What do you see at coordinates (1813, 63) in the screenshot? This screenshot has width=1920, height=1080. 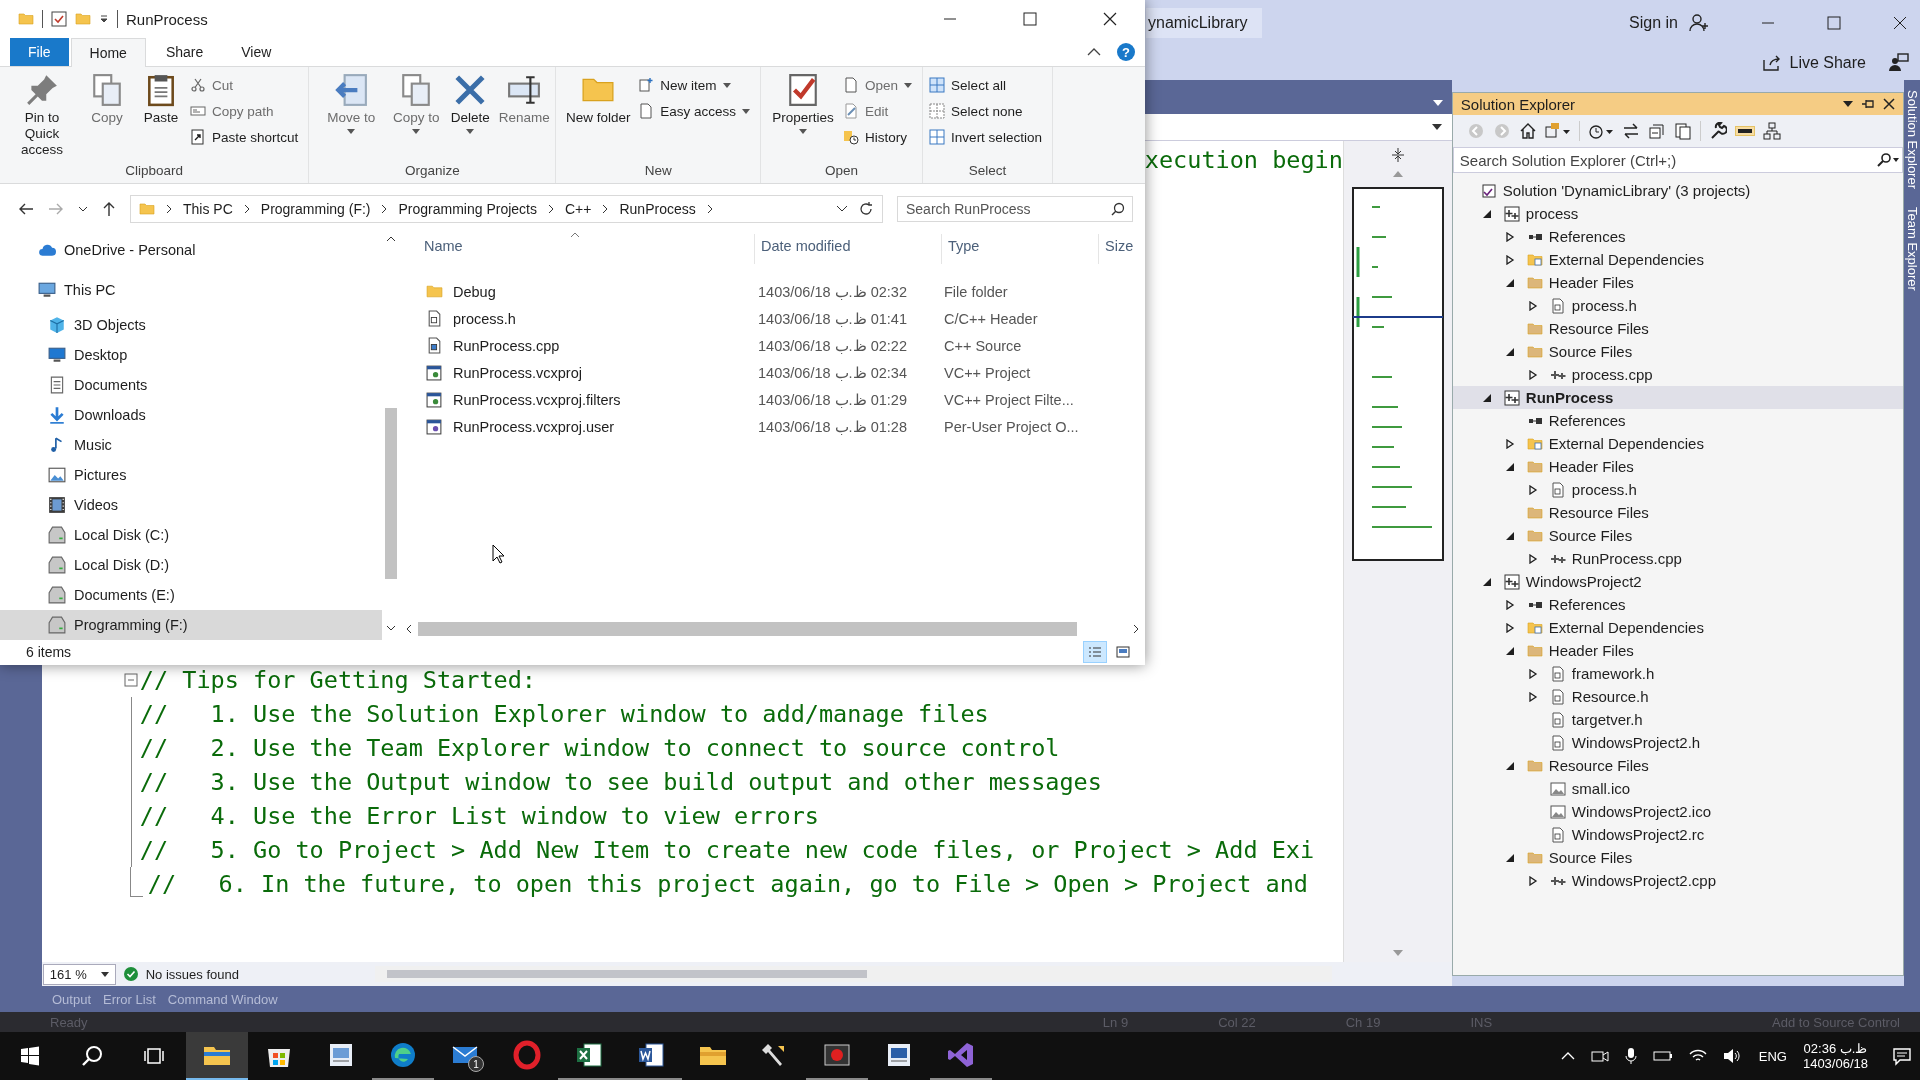 I see `live-share-button: Live Share` at bounding box center [1813, 63].